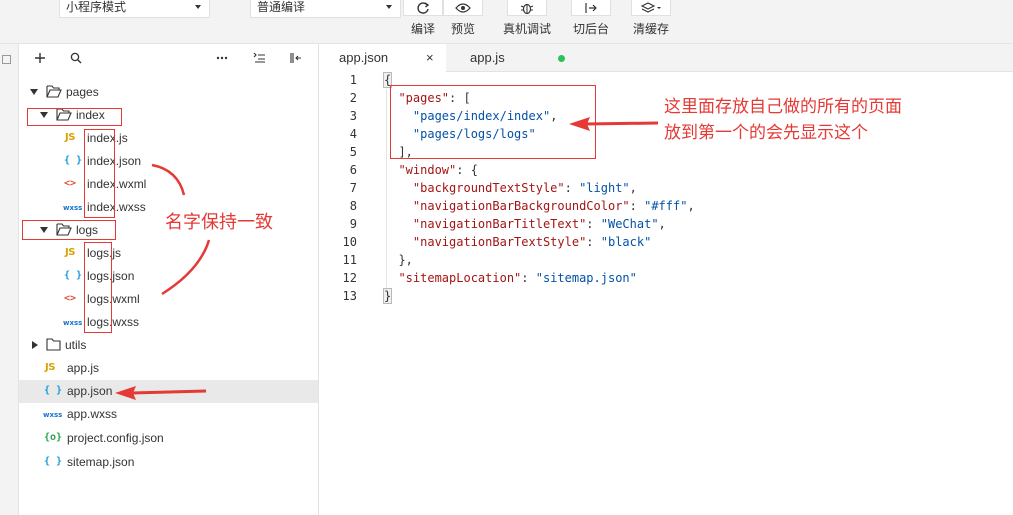 The height and width of the screenshot is (515, 1013). What do you see at coordinates (604, 188) in the screenshot?
I see `json-string: "light"` at bounding box center [604, 188].